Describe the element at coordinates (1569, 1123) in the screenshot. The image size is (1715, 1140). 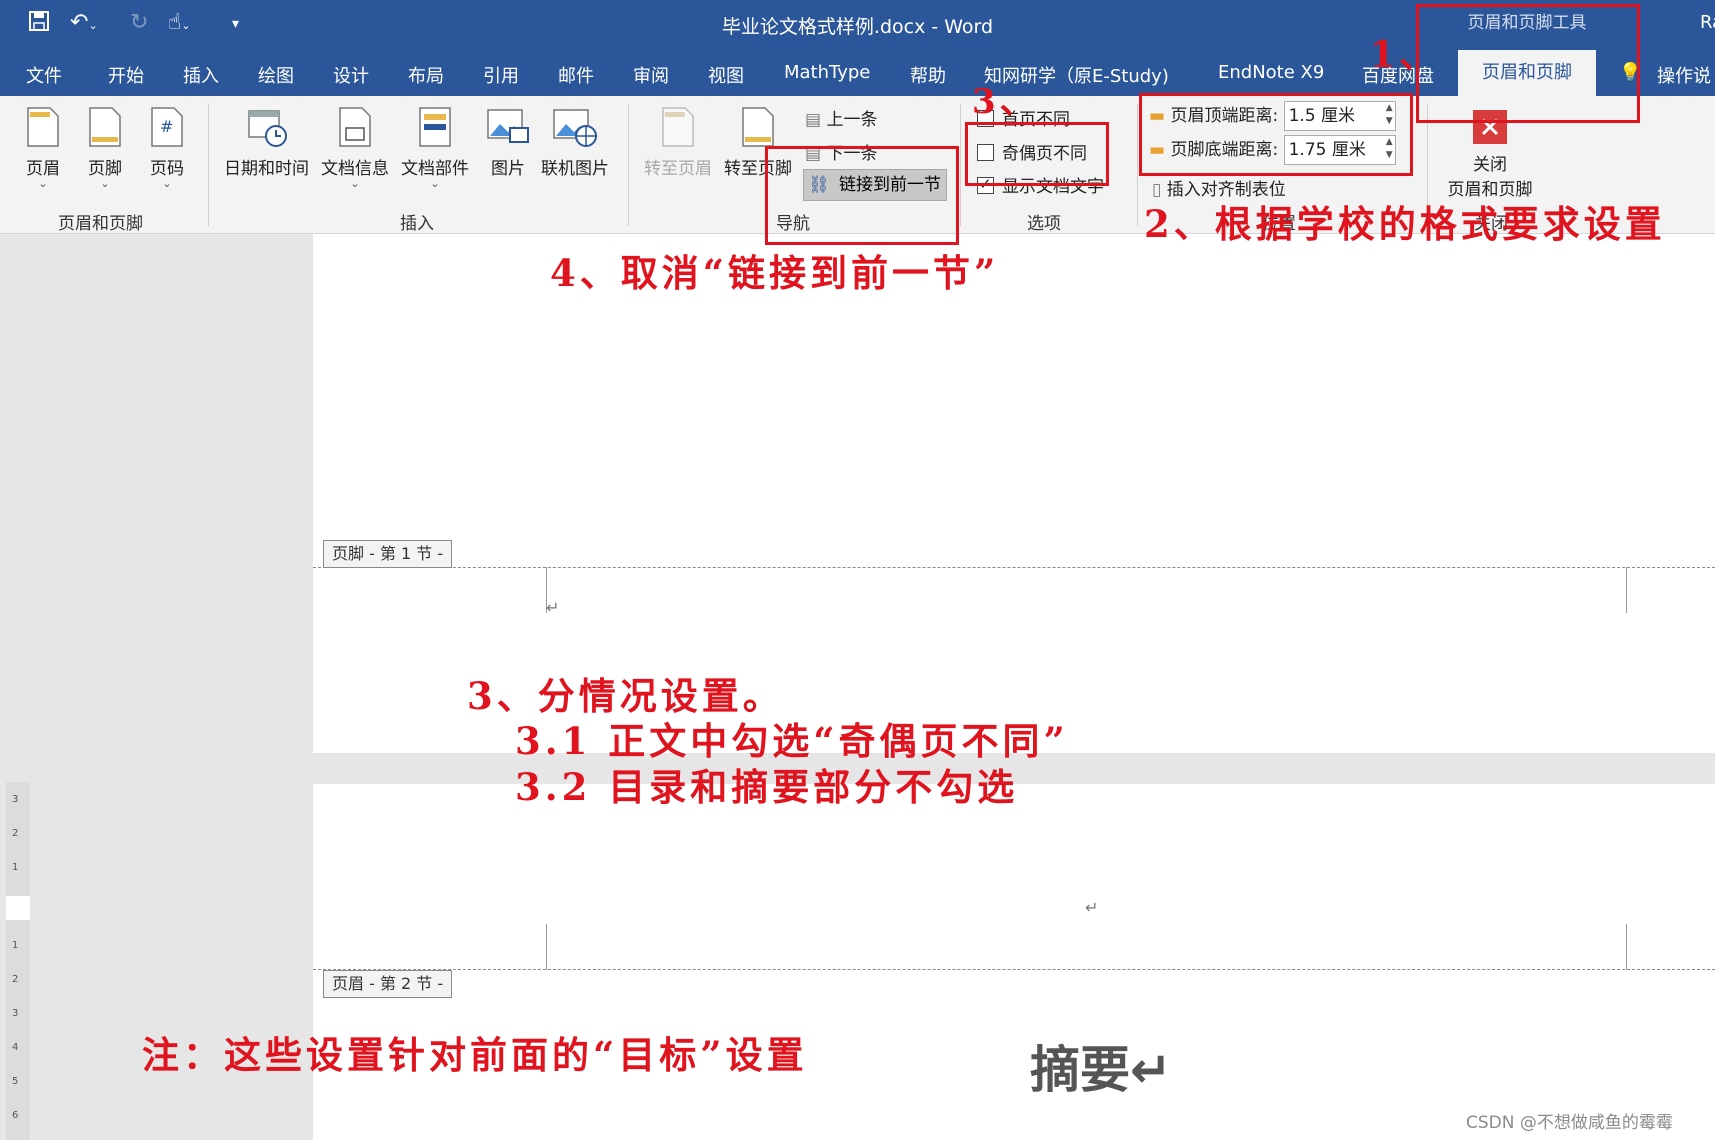
I see `watermark: CSDN @不想做咸鱼的霉霉` at that location.